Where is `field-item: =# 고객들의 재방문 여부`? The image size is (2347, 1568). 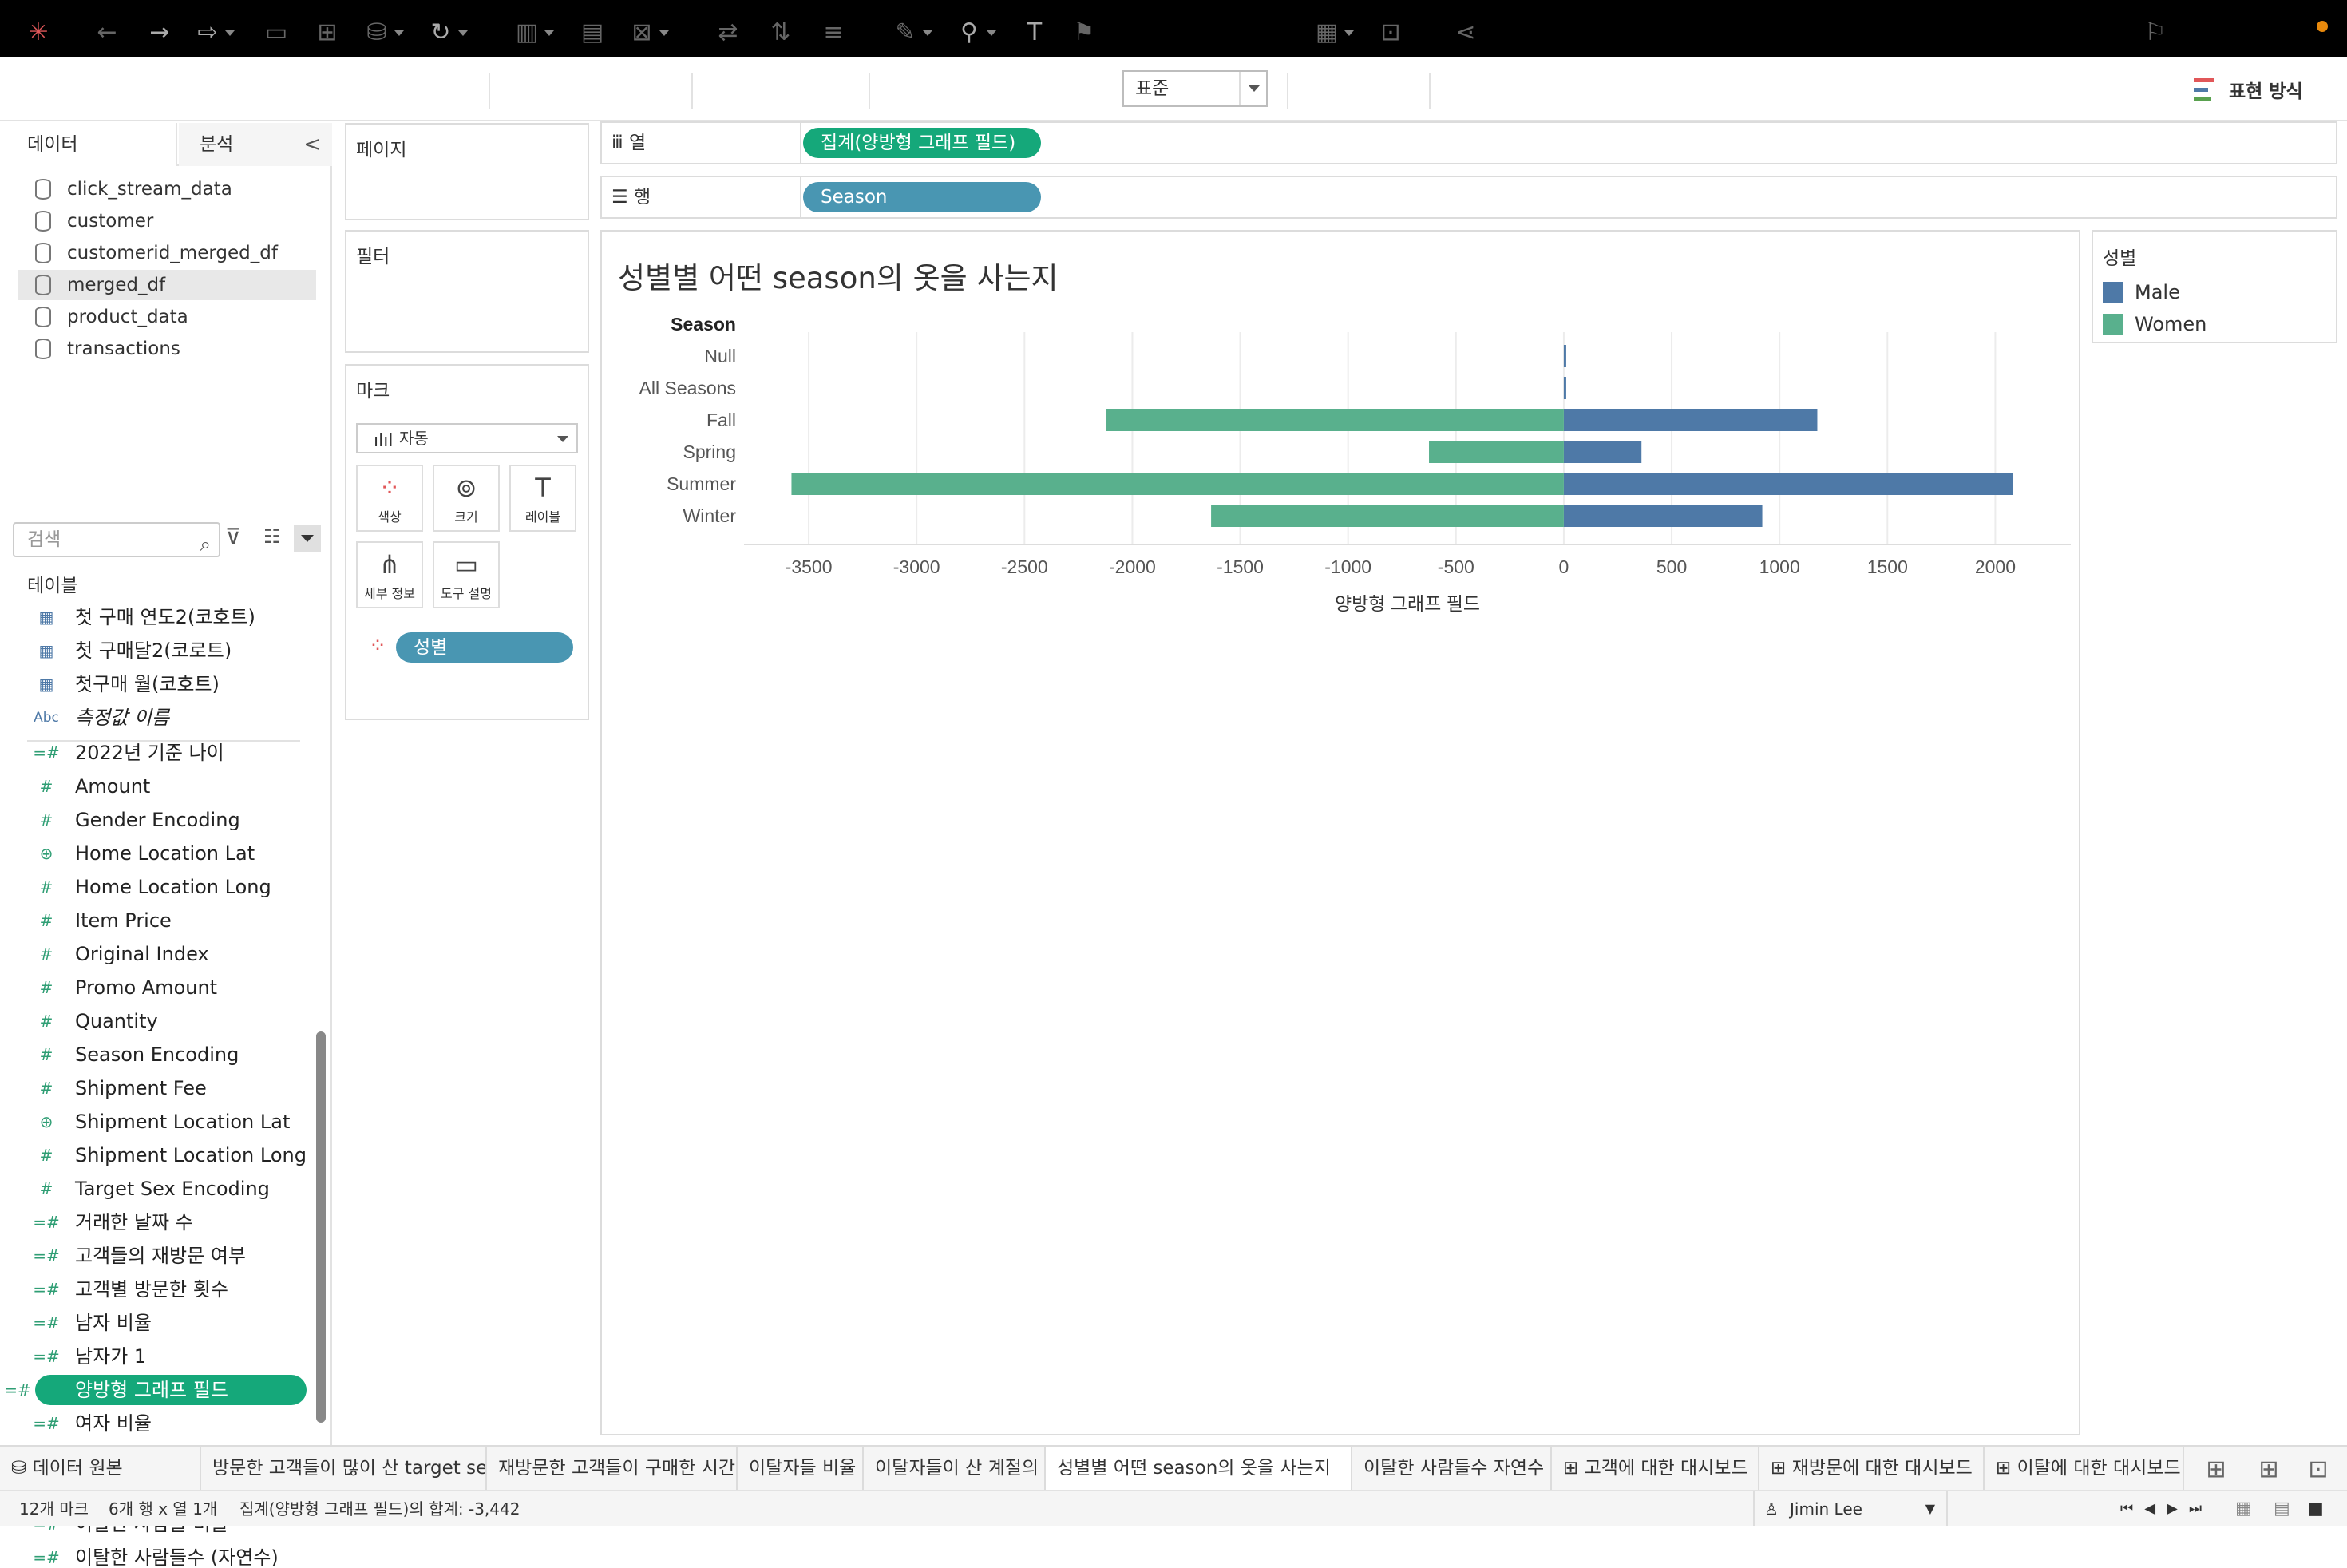 field-item: =# 고객들의 재방문 여부 is located at coordinates (167, 1256).